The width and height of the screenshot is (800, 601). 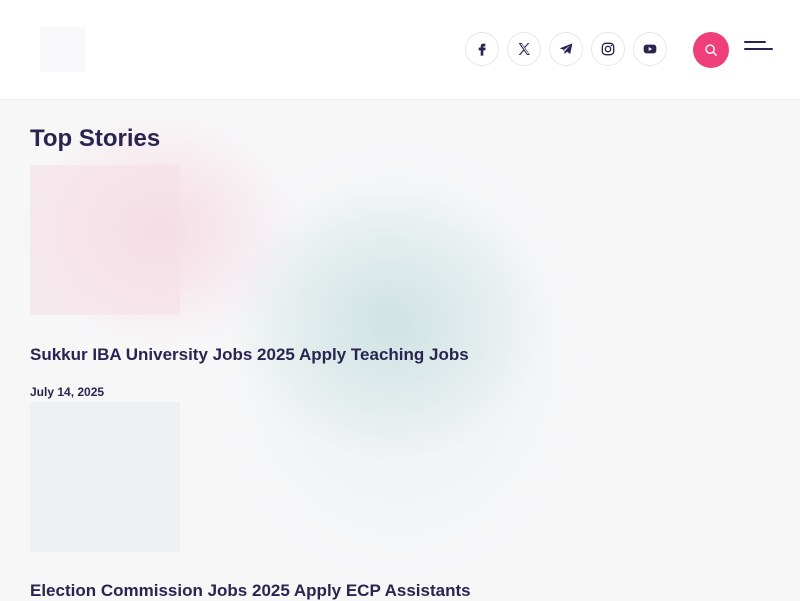 What do you see at coordinates (67, 392) in the screenshot?
I see `story-date: July 14, 2025` at bounding box center [67, 392].